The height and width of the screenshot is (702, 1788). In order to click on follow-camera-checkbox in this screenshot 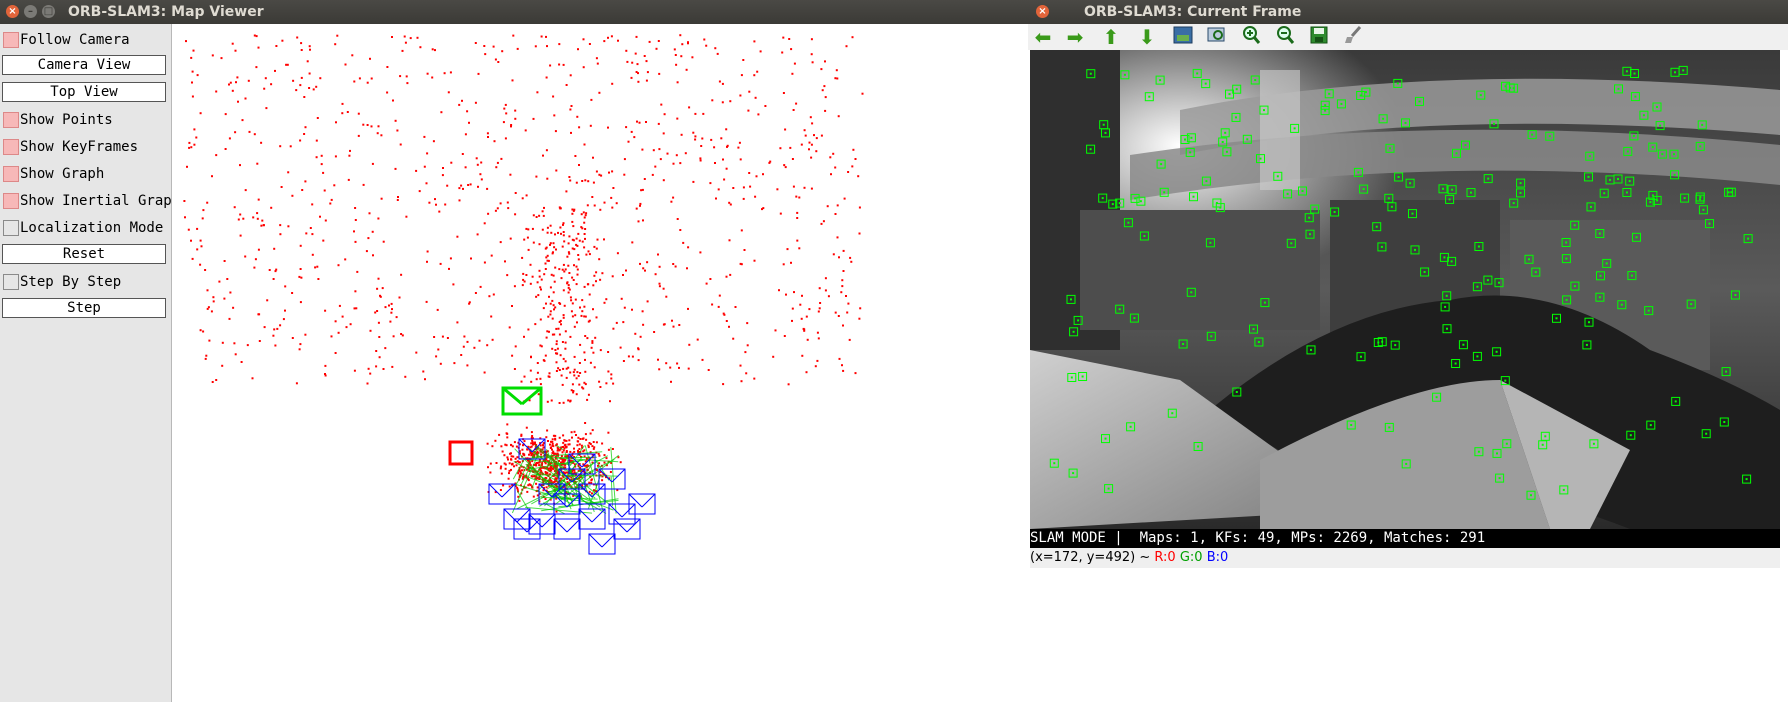, I will do `click(11, 40)`.